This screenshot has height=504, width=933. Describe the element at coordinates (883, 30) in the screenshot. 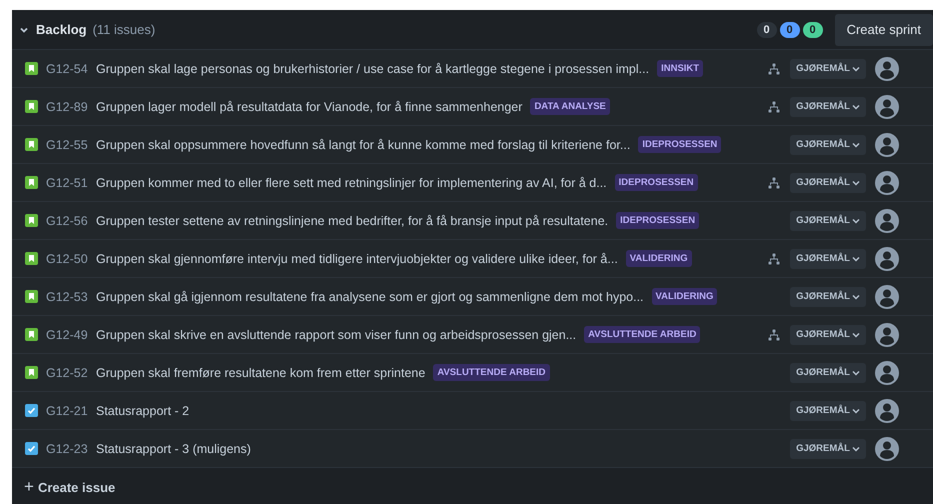

I see `create-sprint-button: Create sprint` at that location.